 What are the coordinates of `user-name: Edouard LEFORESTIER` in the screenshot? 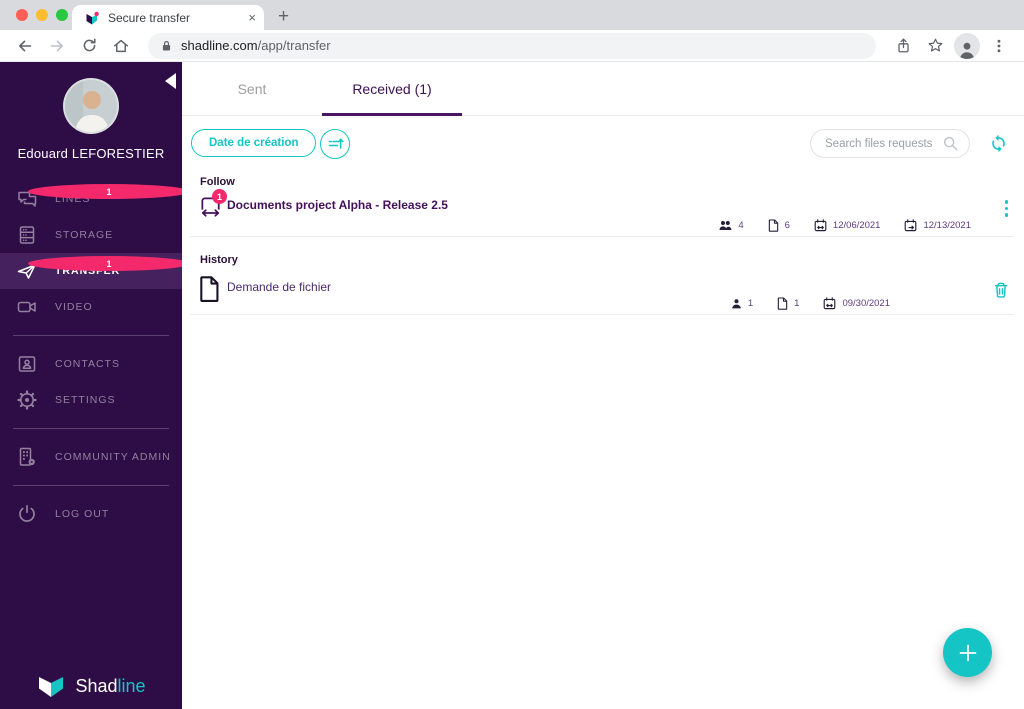 It's located at (91, 153).